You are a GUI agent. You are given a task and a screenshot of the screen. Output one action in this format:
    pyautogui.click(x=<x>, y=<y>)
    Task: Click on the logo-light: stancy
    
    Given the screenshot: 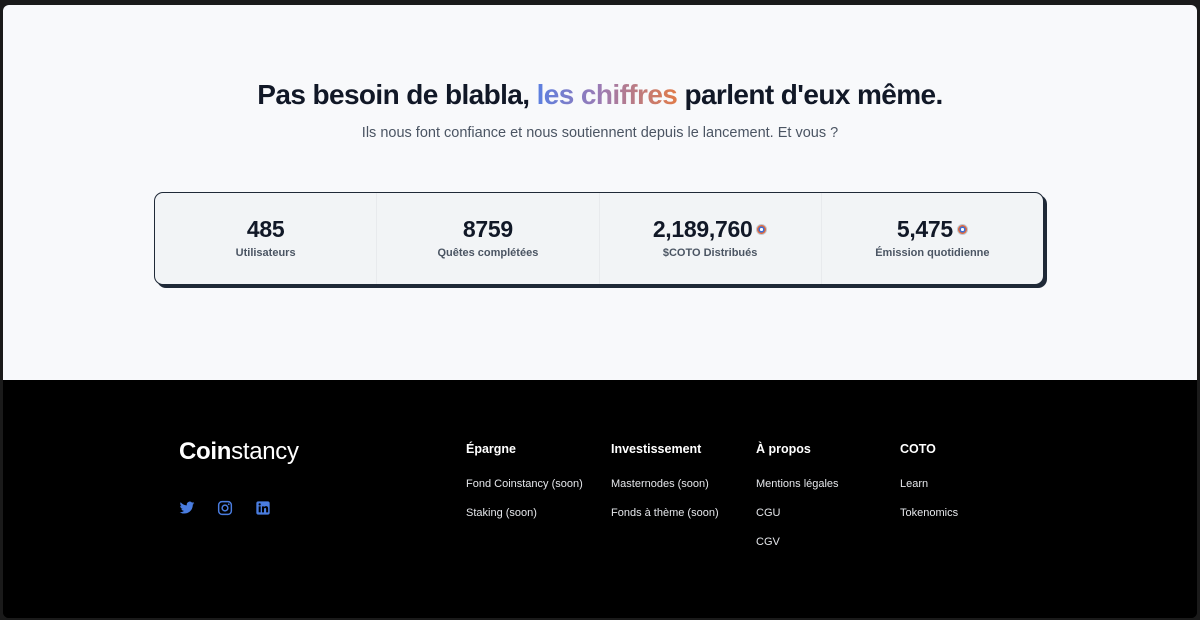 What is the action you would take?
    pyautogui.click(x=265, y=451)
    